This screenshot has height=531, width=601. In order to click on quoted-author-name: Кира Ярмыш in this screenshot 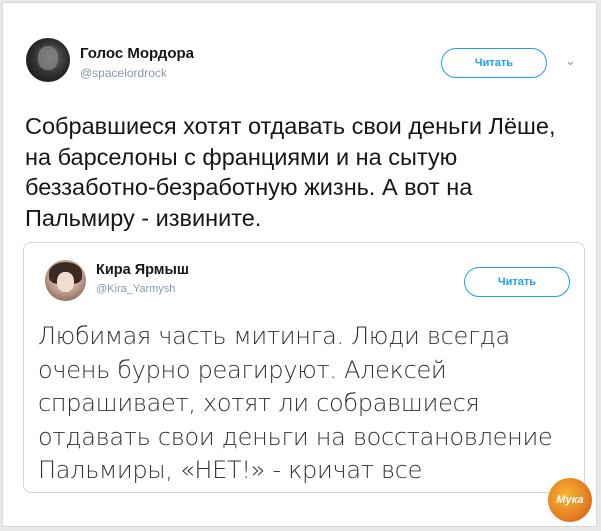, I will do `click(142, 270)`.